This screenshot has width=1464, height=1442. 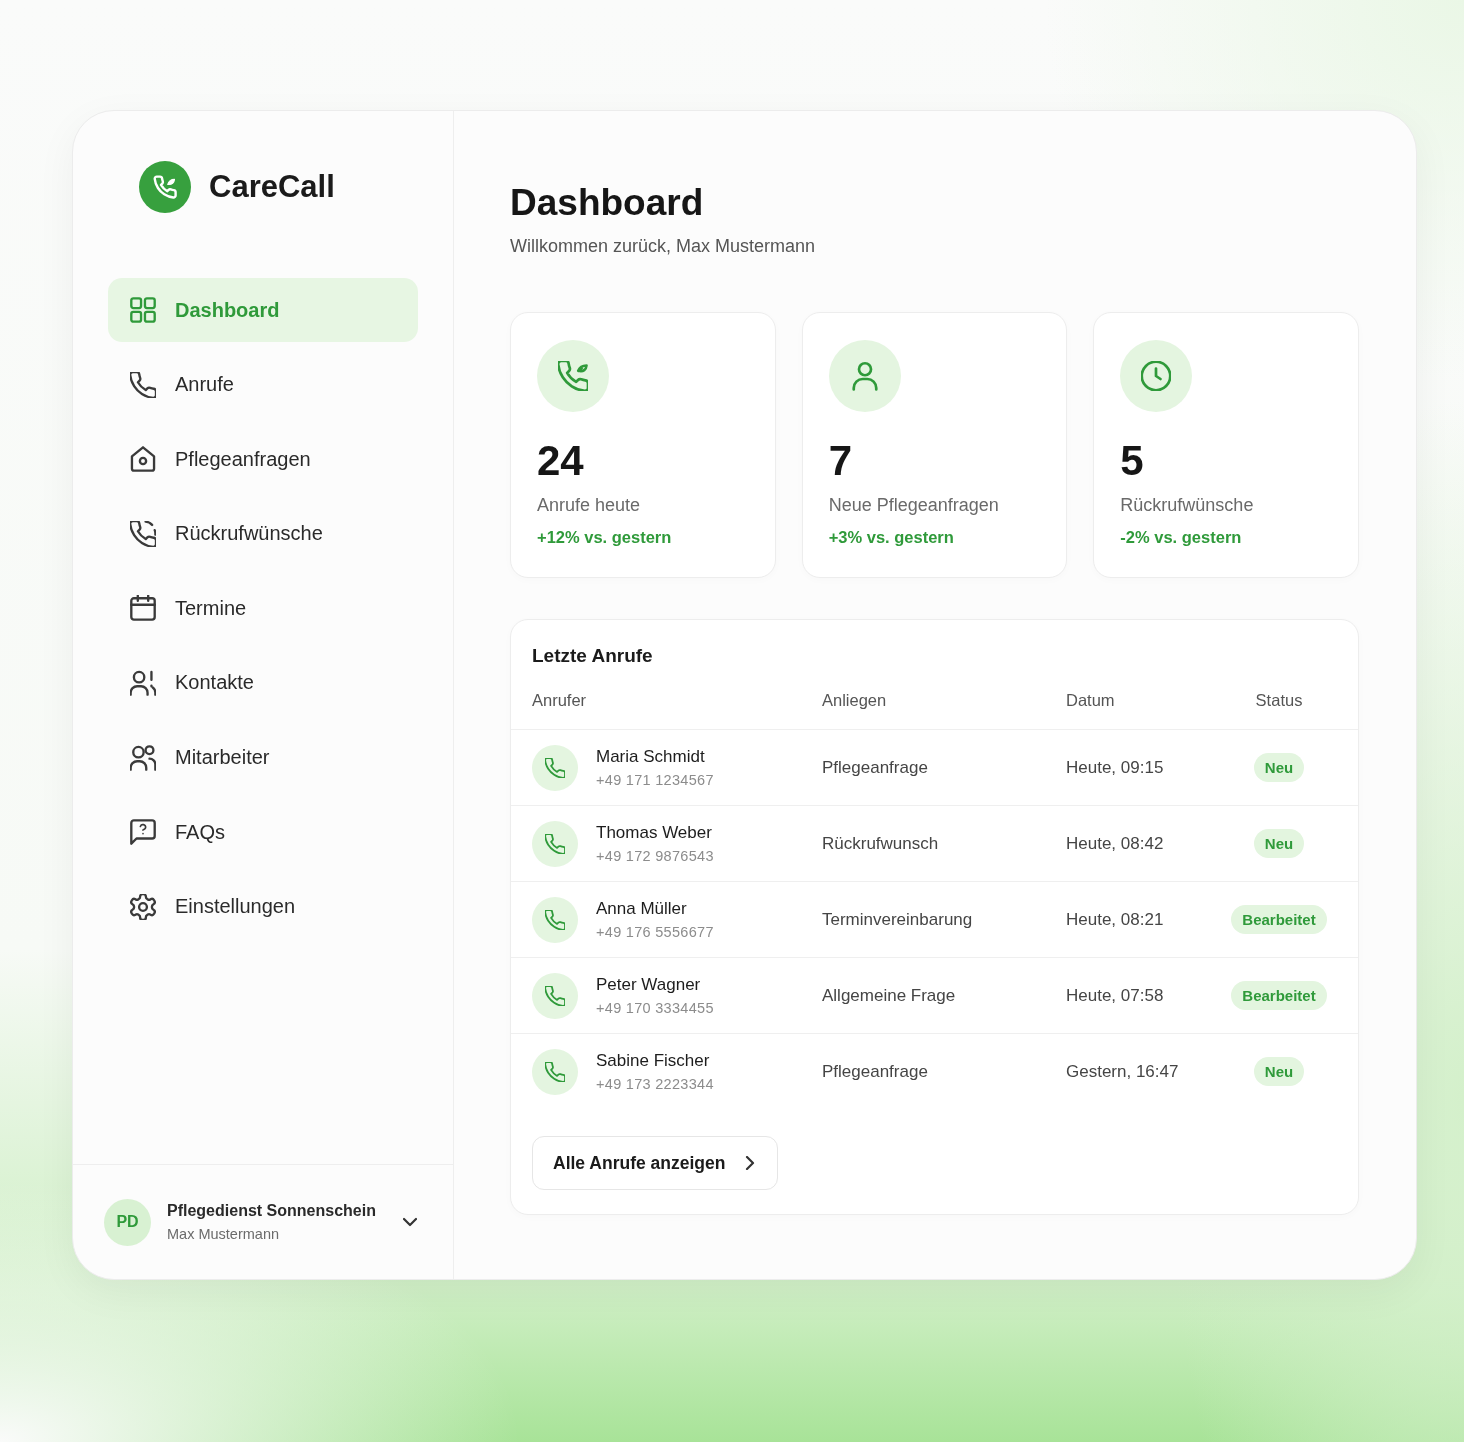 I want to click on nav-item: Kontakte, so click(x=263, y=682).